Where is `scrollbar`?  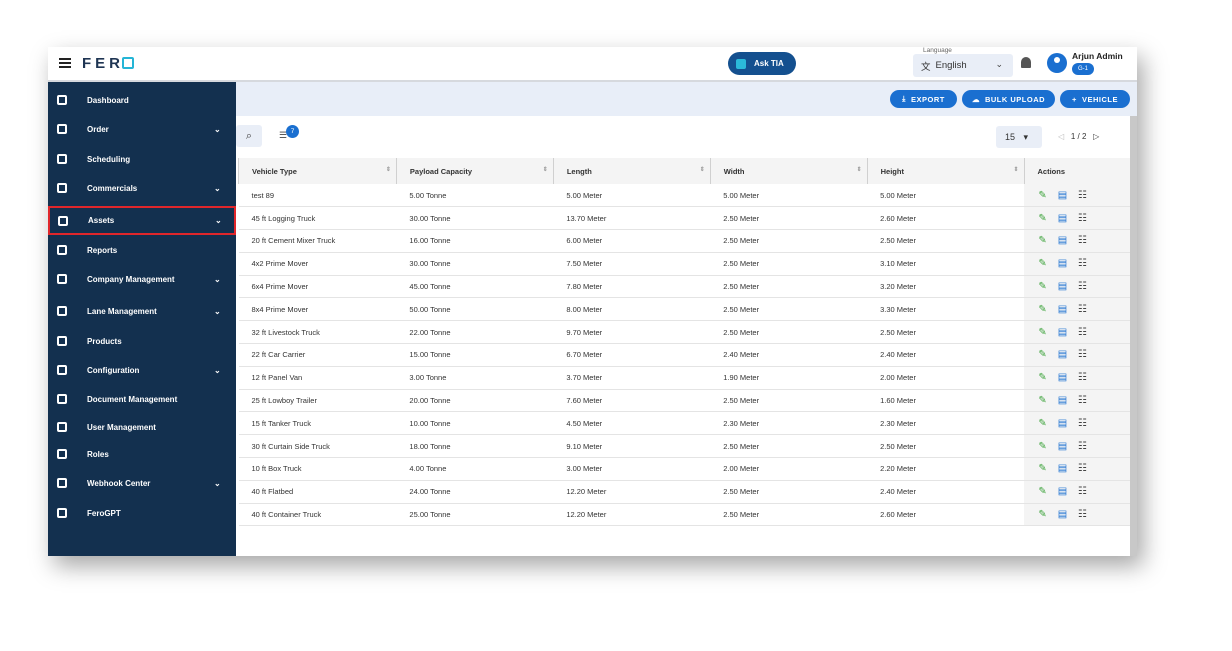 scrollbar is located at coordinates (1133, 336).